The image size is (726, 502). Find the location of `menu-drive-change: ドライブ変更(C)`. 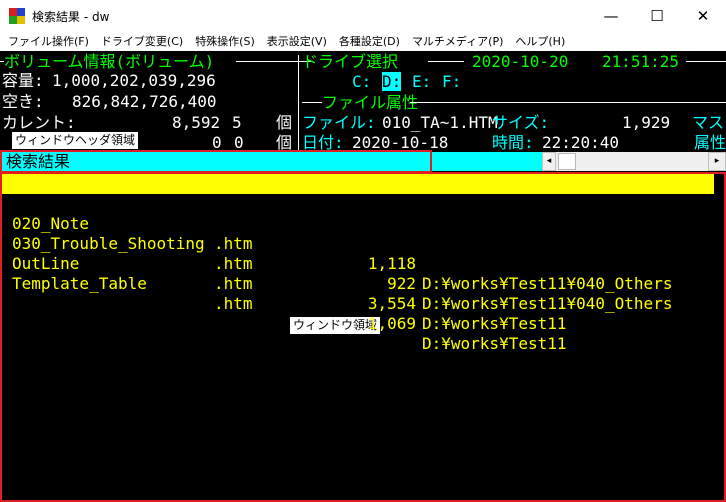

menu-drive-change: ドライブ変更(C) is located at coordinates (142, 41).